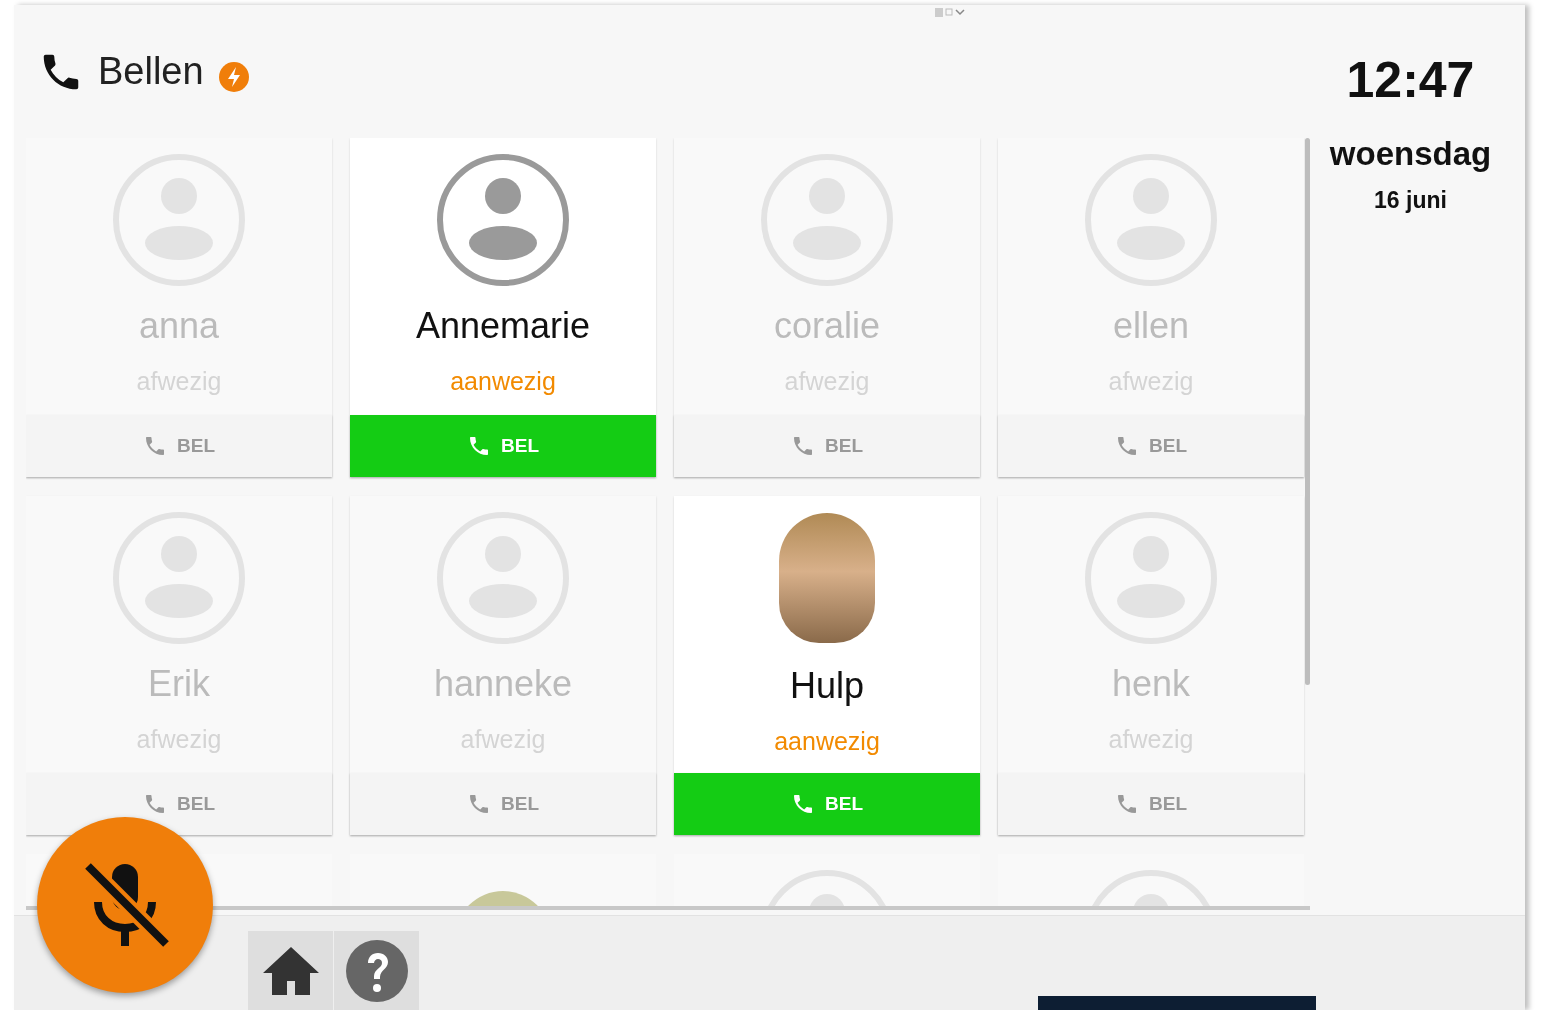 Image resolution: width=1541 pixels, height=1010 pixels. What do you see at coordinates (179, 684) in the screenshot?
I see `contact-name: Erik` at bounding box center [179, 684].